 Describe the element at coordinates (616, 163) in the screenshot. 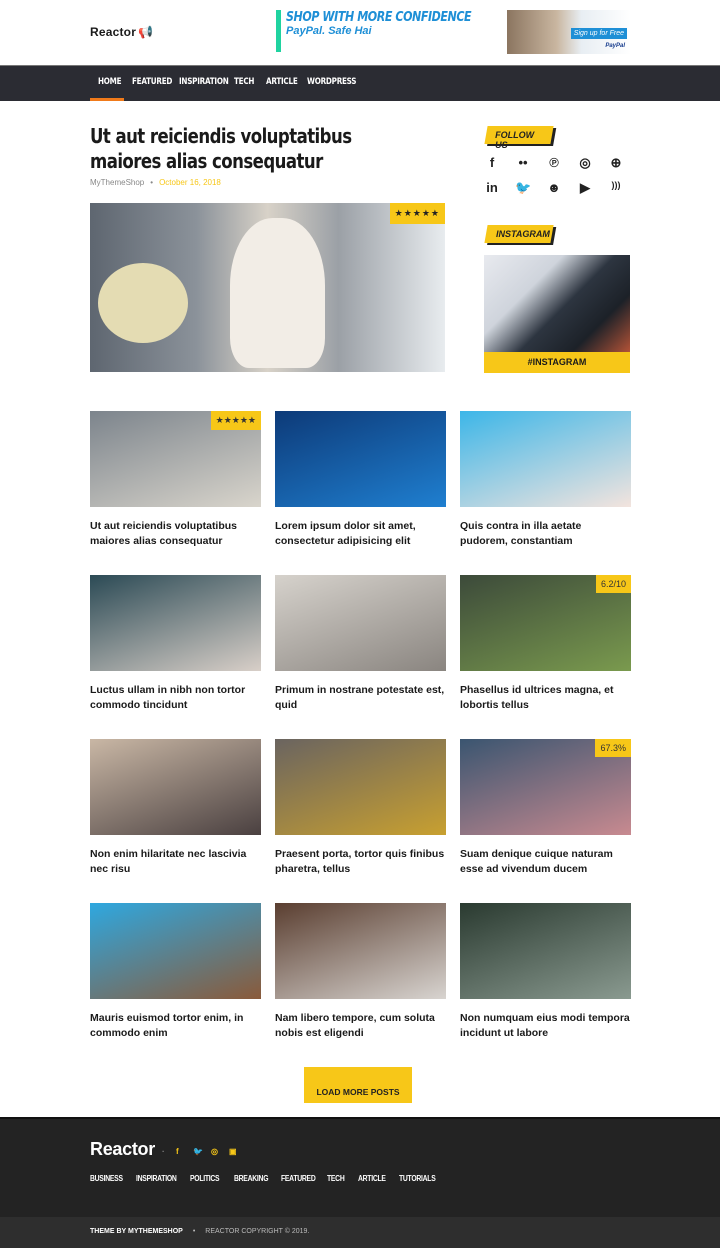

I see `dribbble-icon: ⊕` at that location.